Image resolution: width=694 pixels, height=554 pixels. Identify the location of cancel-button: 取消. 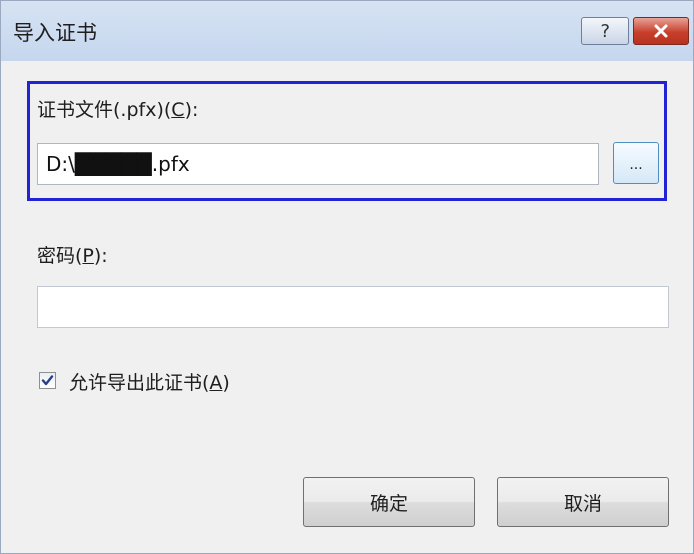
(583, 502).